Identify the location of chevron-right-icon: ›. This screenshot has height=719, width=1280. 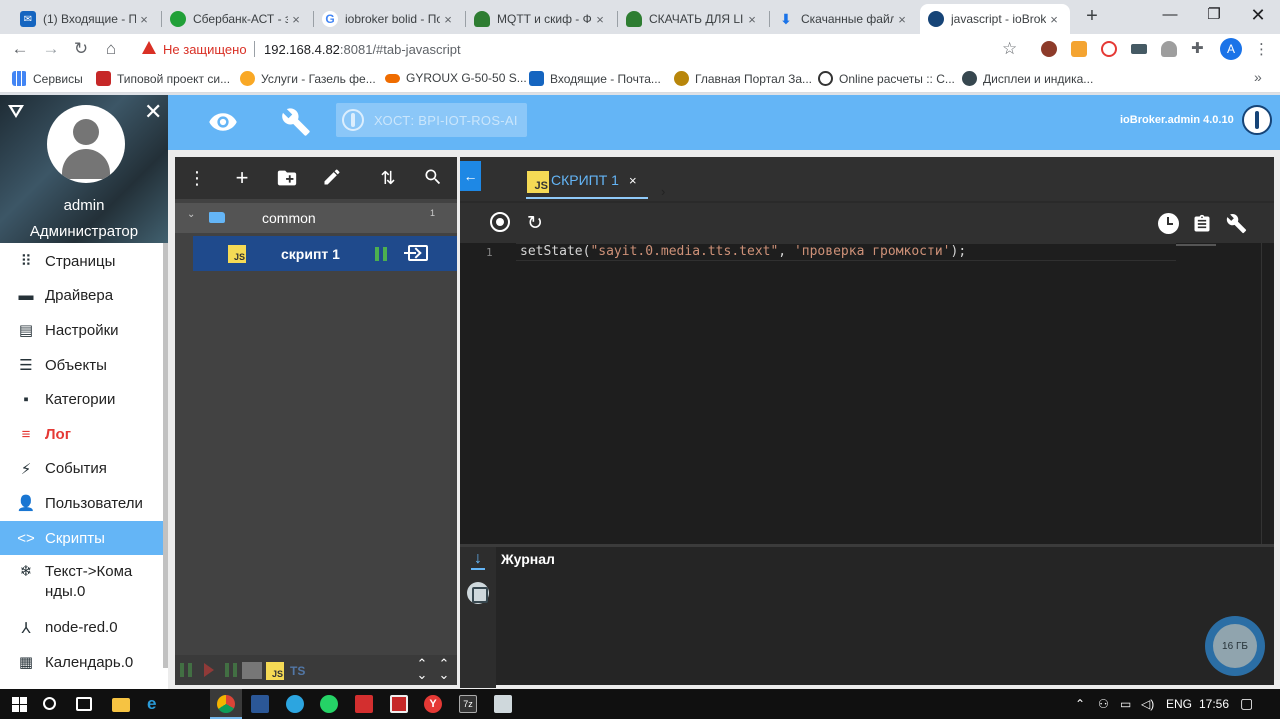
(663, 191).